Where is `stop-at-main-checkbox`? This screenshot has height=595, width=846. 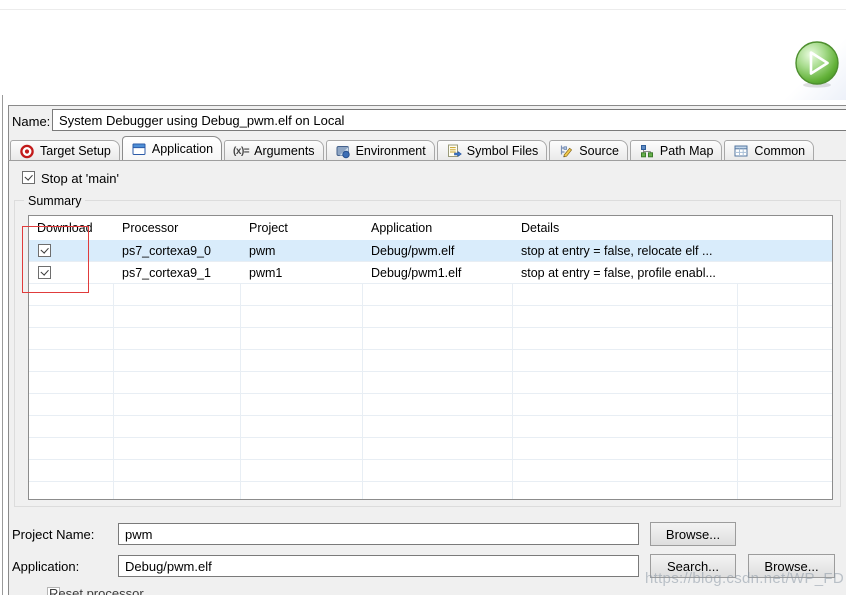 stop-at-main-checkbox is located at coordinates (28, 177).